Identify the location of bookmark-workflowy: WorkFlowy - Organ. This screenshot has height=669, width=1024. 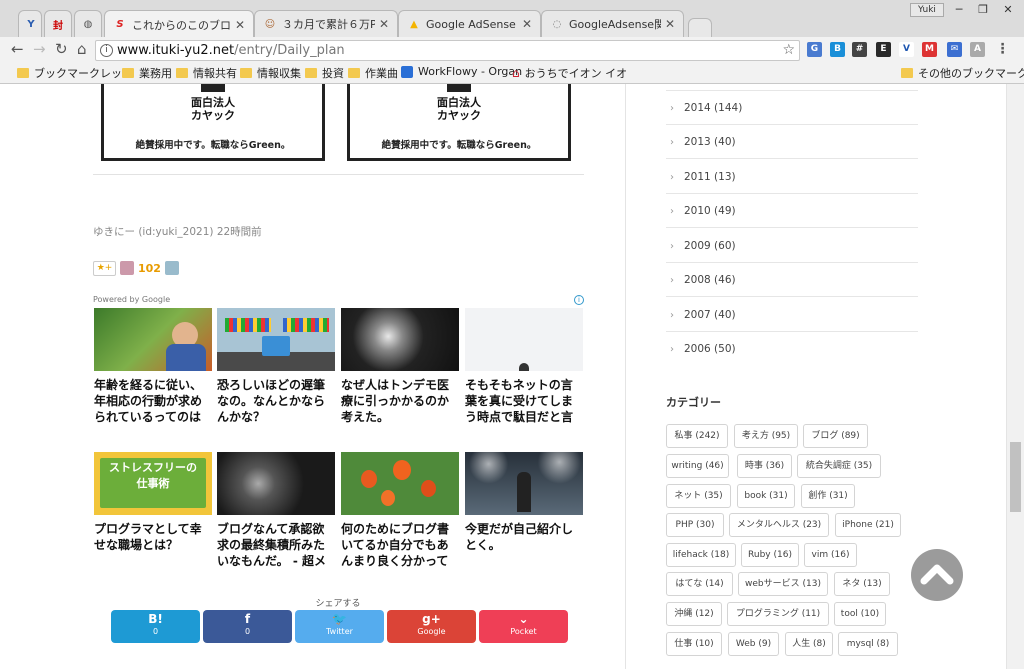
(461, 71).